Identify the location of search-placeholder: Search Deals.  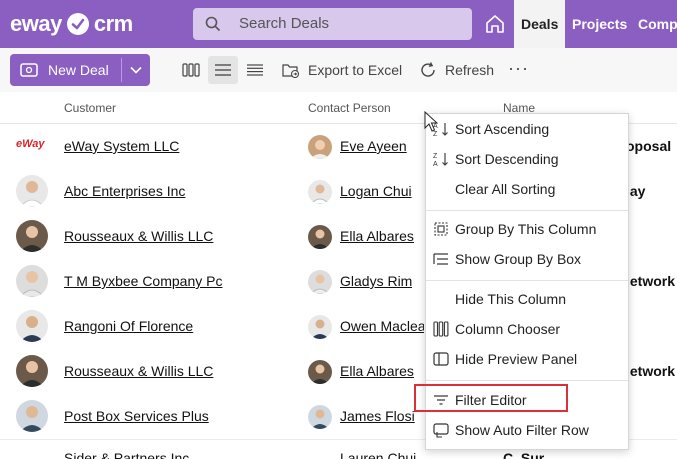
(284, 23).